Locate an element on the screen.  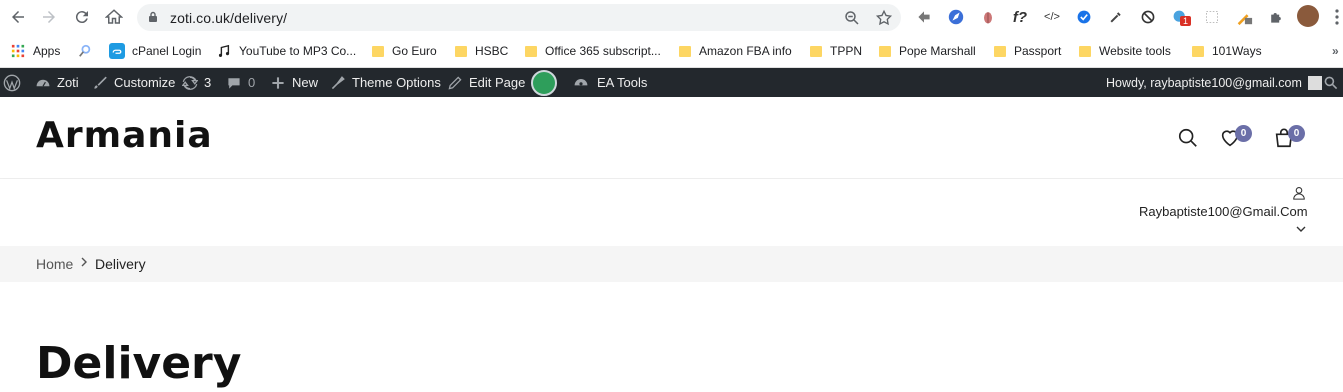
reload-icon is located at coordinates (81, 17).